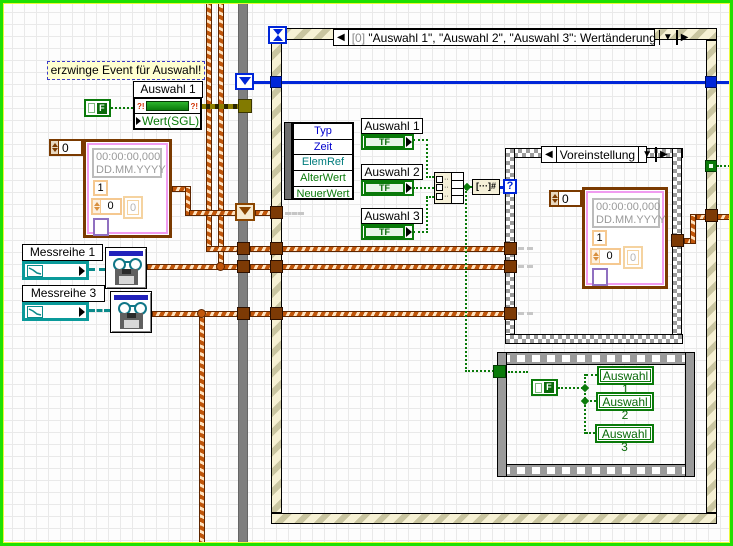  I want to click on wire-row1-inside-event, so click(393, 249).